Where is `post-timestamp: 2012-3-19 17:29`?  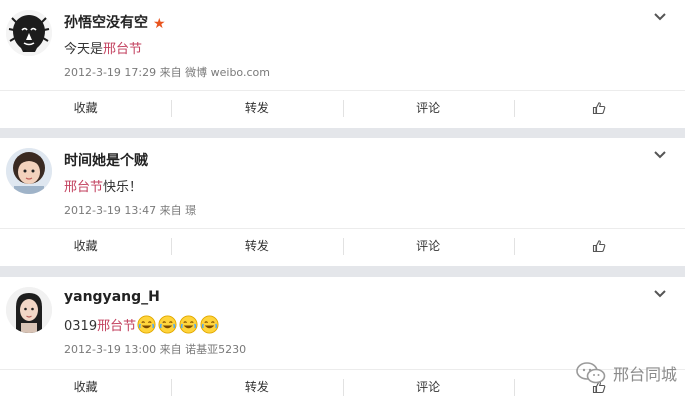
post-timestamp: 2012-3-19 17:29 is located at coordinates (110, 72).